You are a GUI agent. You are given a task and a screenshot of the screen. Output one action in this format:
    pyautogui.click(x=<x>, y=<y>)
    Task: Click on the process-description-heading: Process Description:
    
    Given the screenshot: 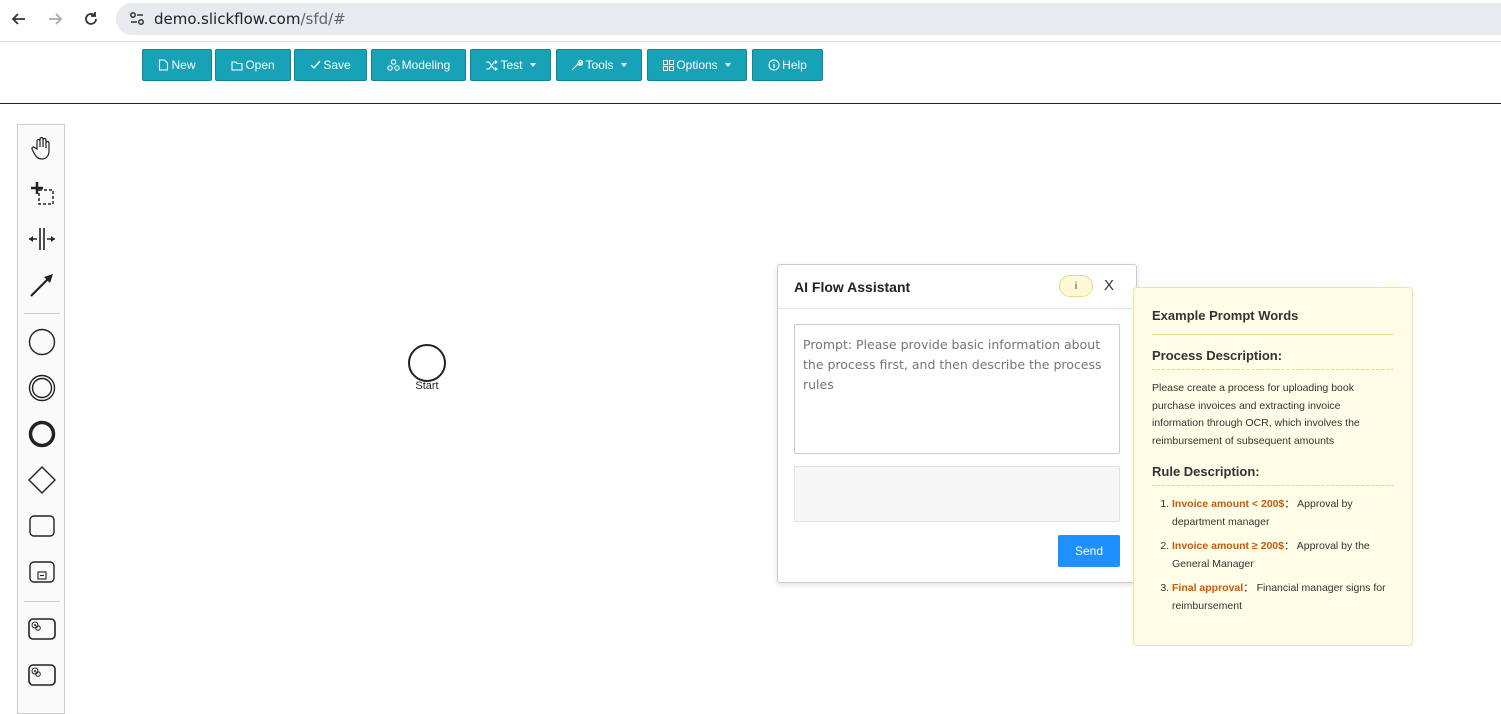 What is the action you would take?
    pyautogui.click(x=1273, y=359)
    